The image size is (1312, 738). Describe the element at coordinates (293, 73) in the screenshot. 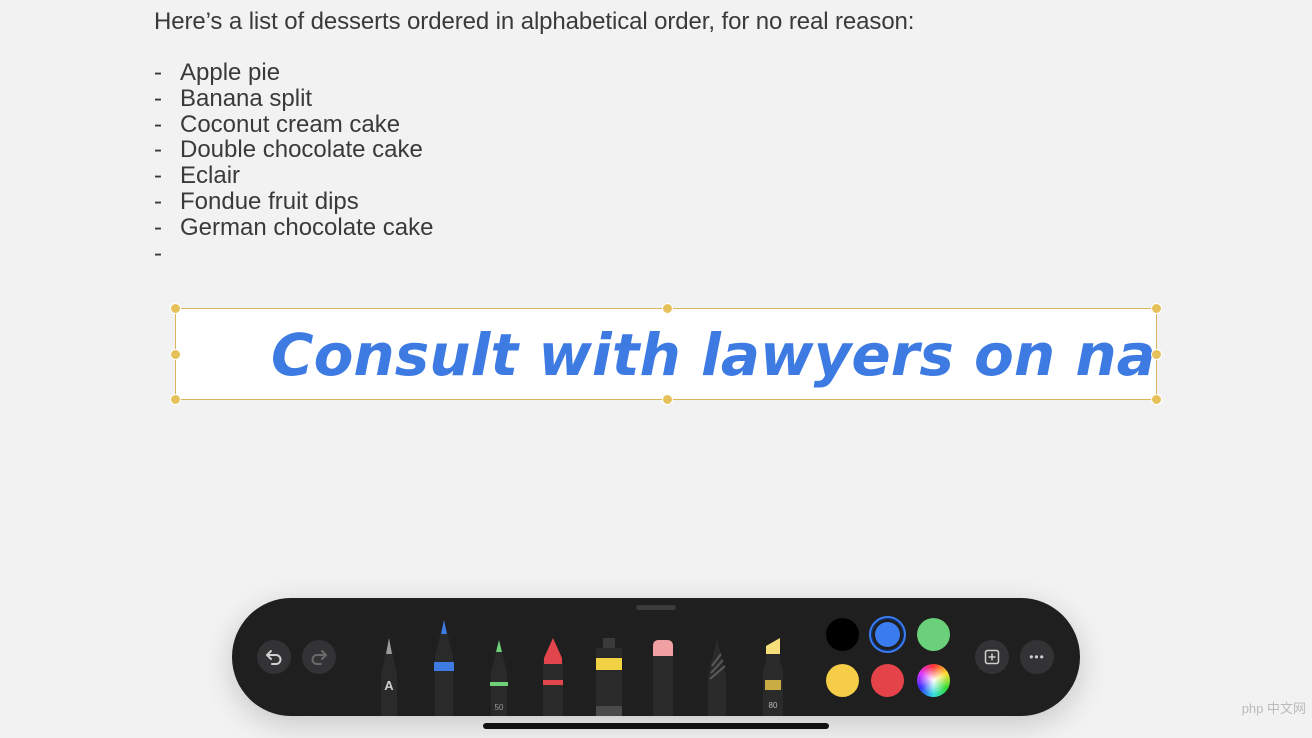

I see `list-item: - Apple pie` at that location.